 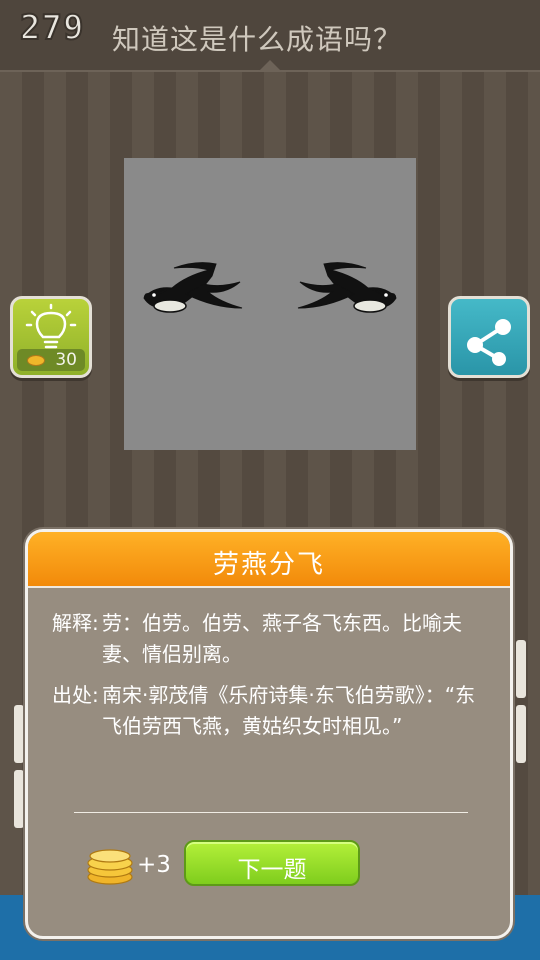 What do you see at coordinates (110, 867) in the screenshot?
I see `coin-stack-icon` at bounding box center [110, 867].